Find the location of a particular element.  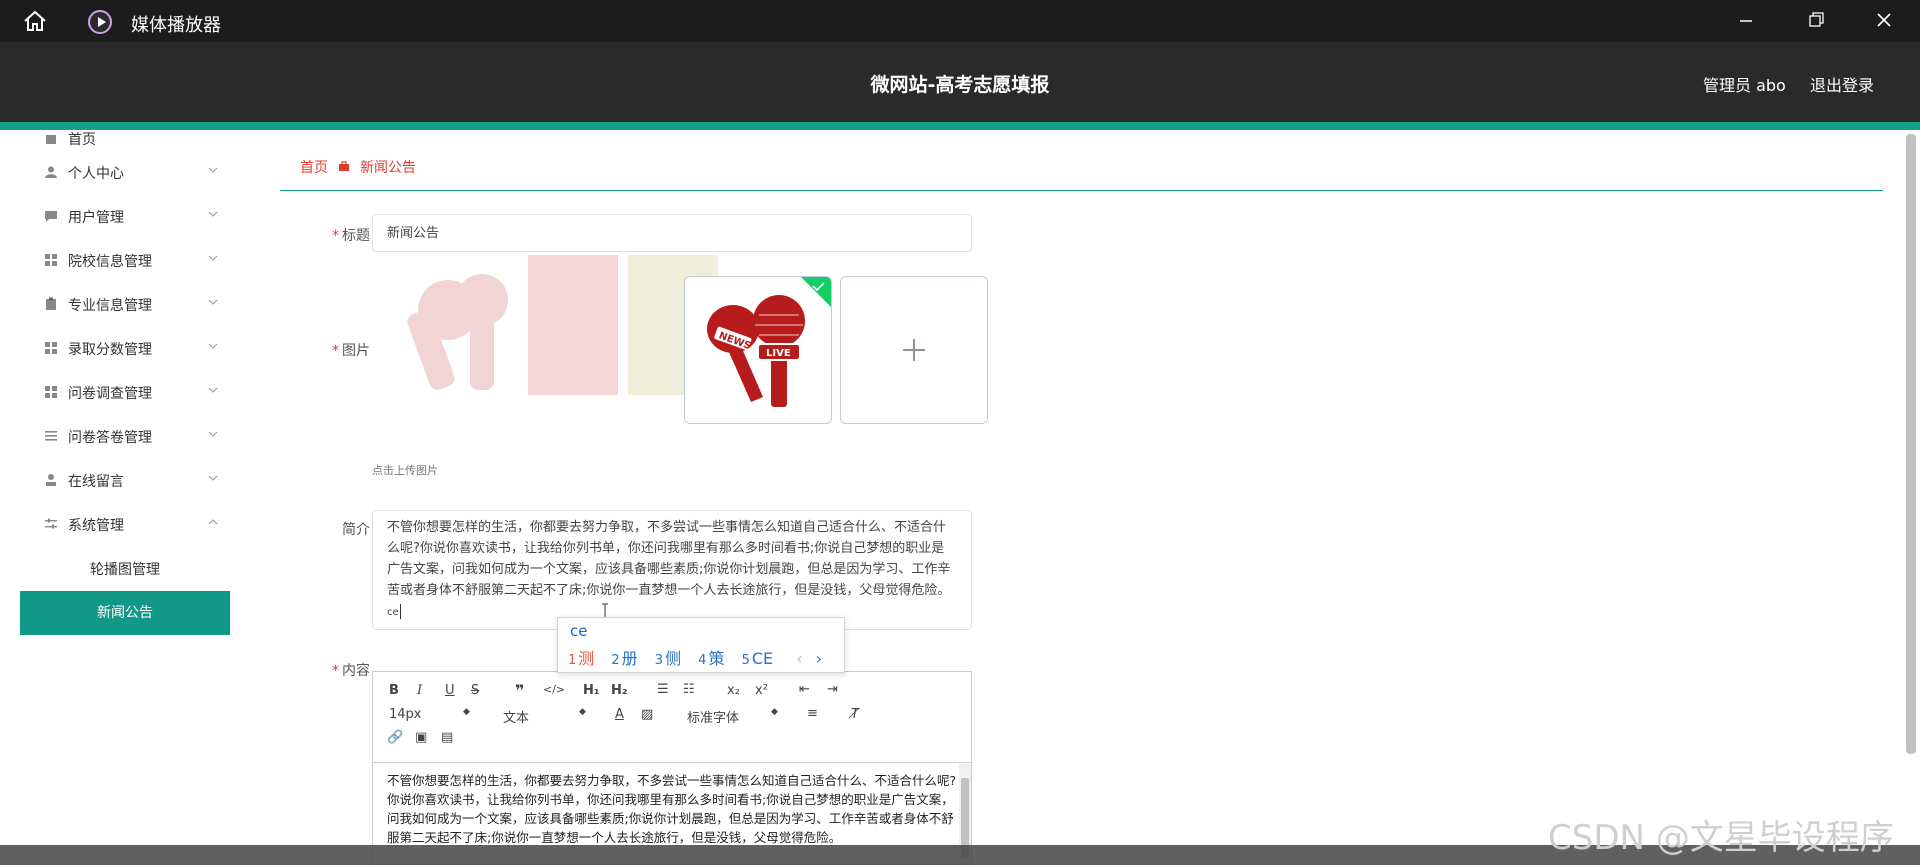

ime-candidate-list: 1测 2册 3侧 4策 5 CE ‹ › is located at coordinates (695, 657).